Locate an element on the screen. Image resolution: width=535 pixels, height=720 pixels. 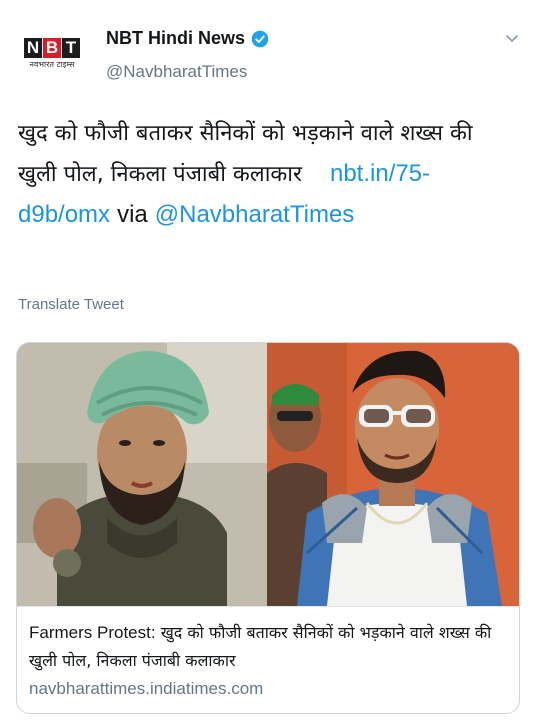
card-title-prefix: Farmers Protest: is located at coordinates (92, 632).